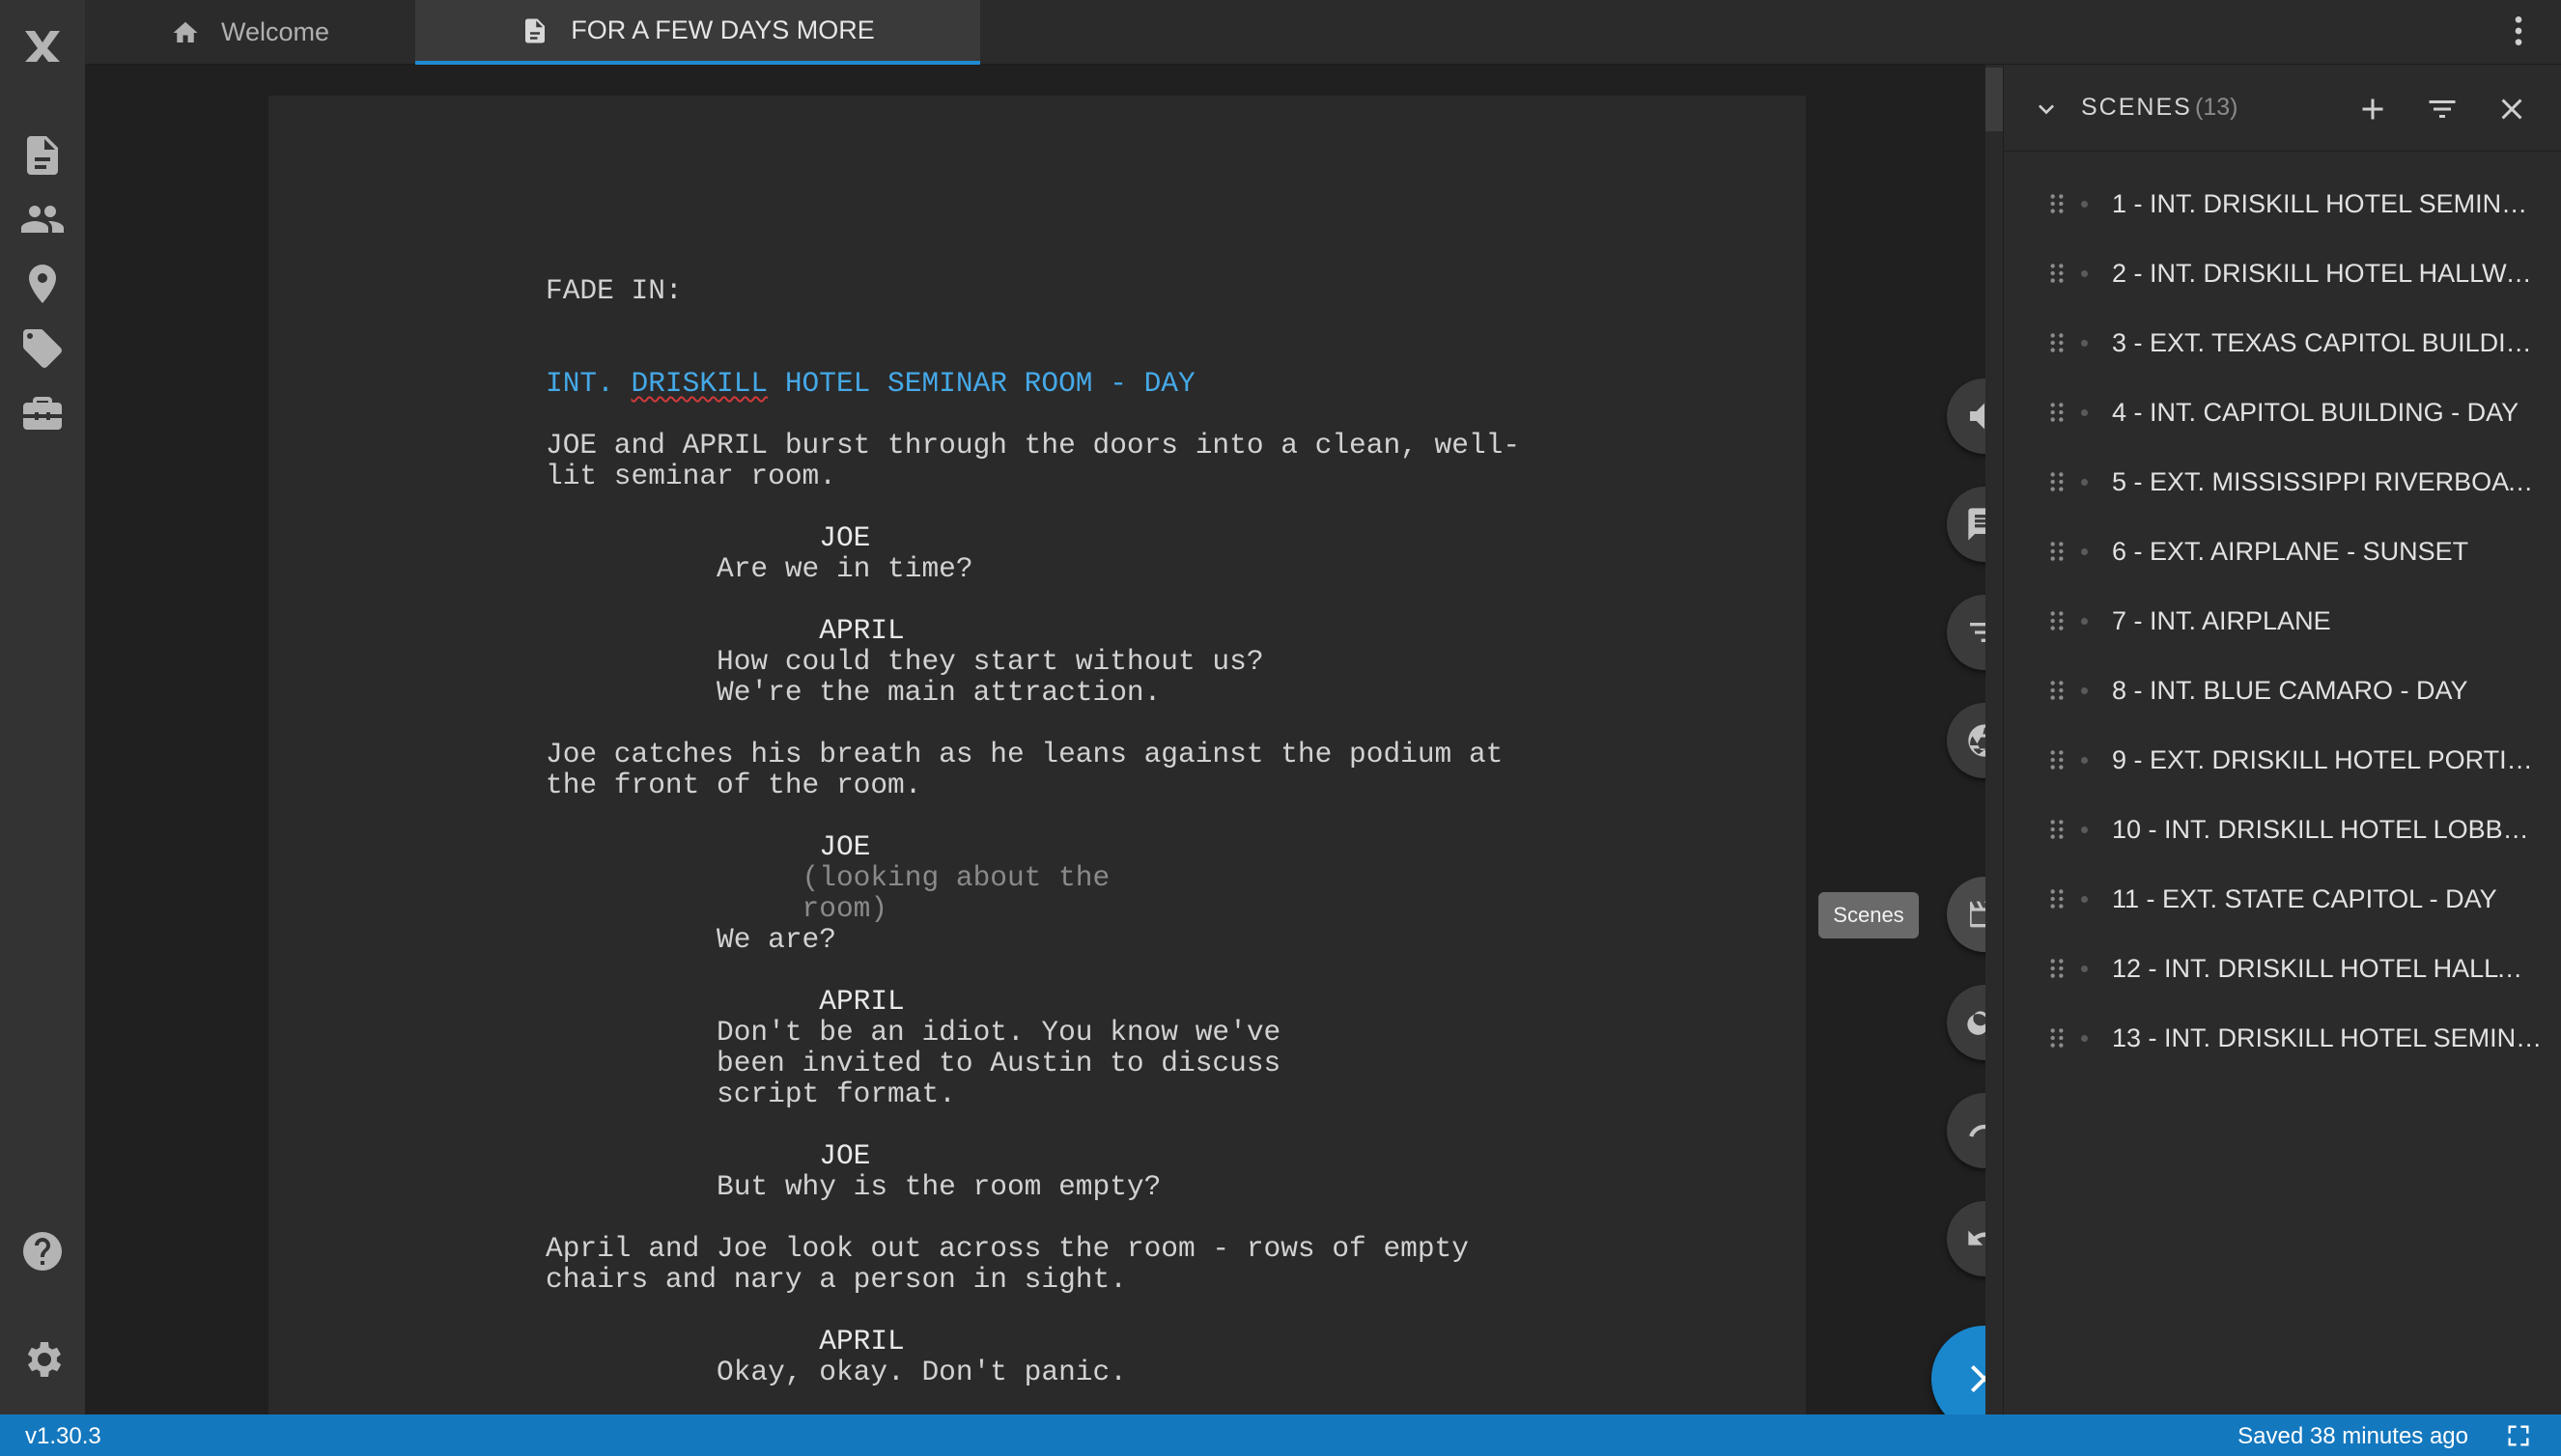  Describe the element at coordinates (1994, 100) in the screenshot. I see `scrollbar-thumb` at that location.